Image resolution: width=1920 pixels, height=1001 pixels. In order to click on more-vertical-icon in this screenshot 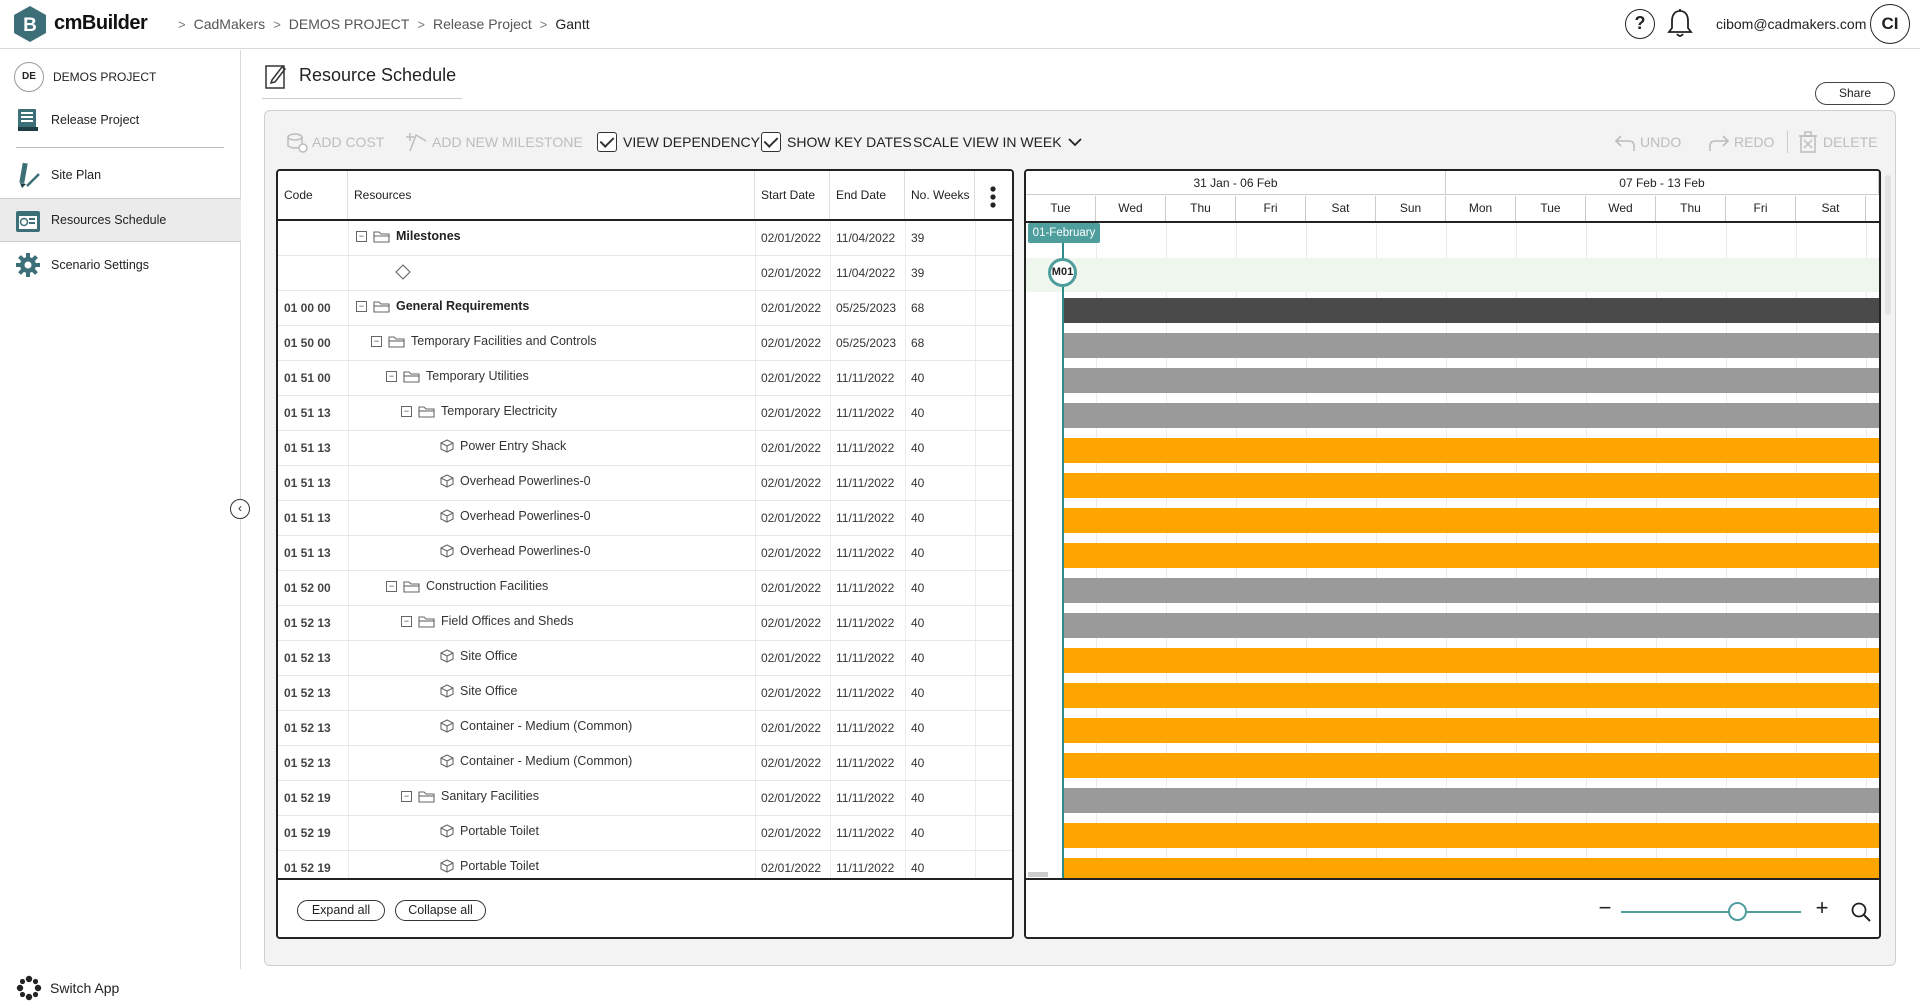, I will do `click(993, 197)`.